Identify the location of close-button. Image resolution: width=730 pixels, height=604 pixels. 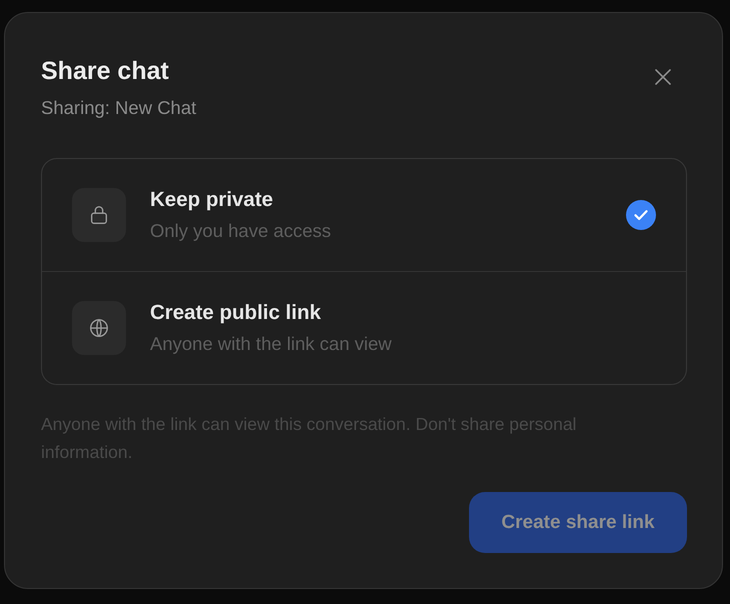
(663, 77).